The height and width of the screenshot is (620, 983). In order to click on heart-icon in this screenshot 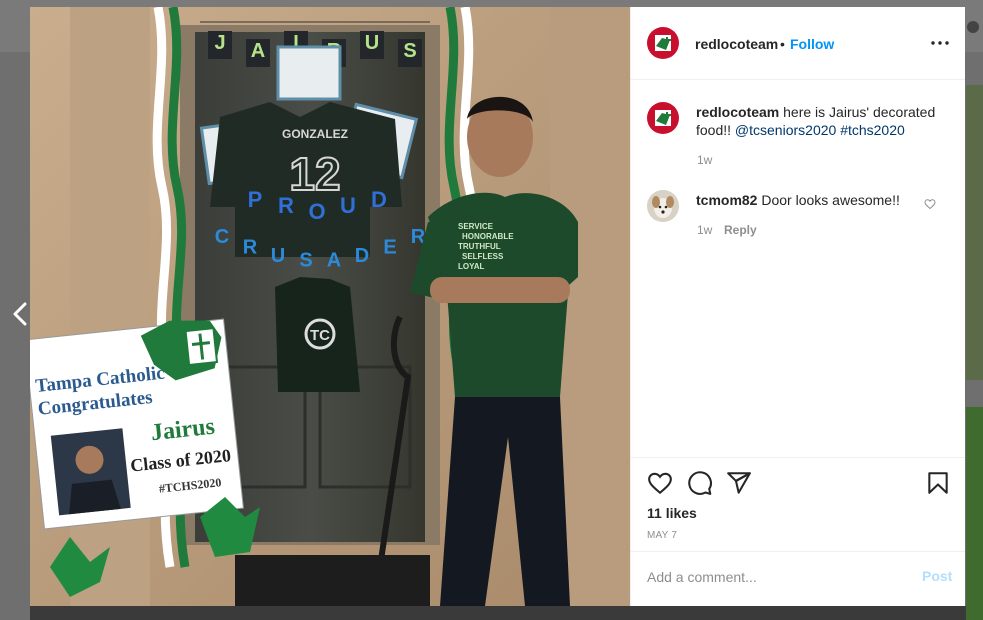, I will do `click(660, 483)`.